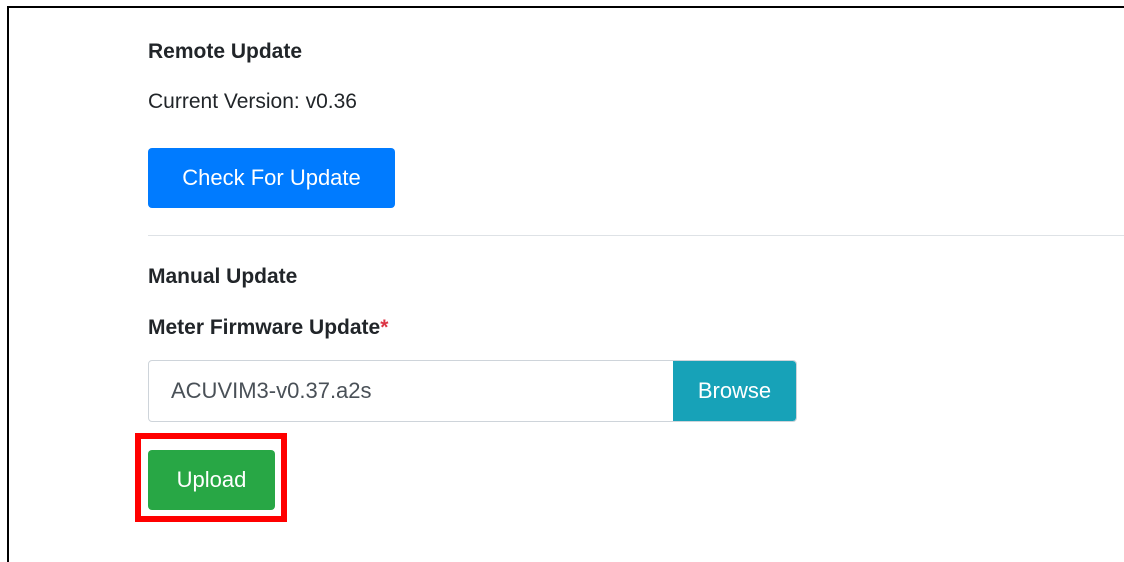  What do you see at coordinates (223, 276) in the screenshot?
I see `manual-update-title: Manual Update` at bounding box center [223, 276].